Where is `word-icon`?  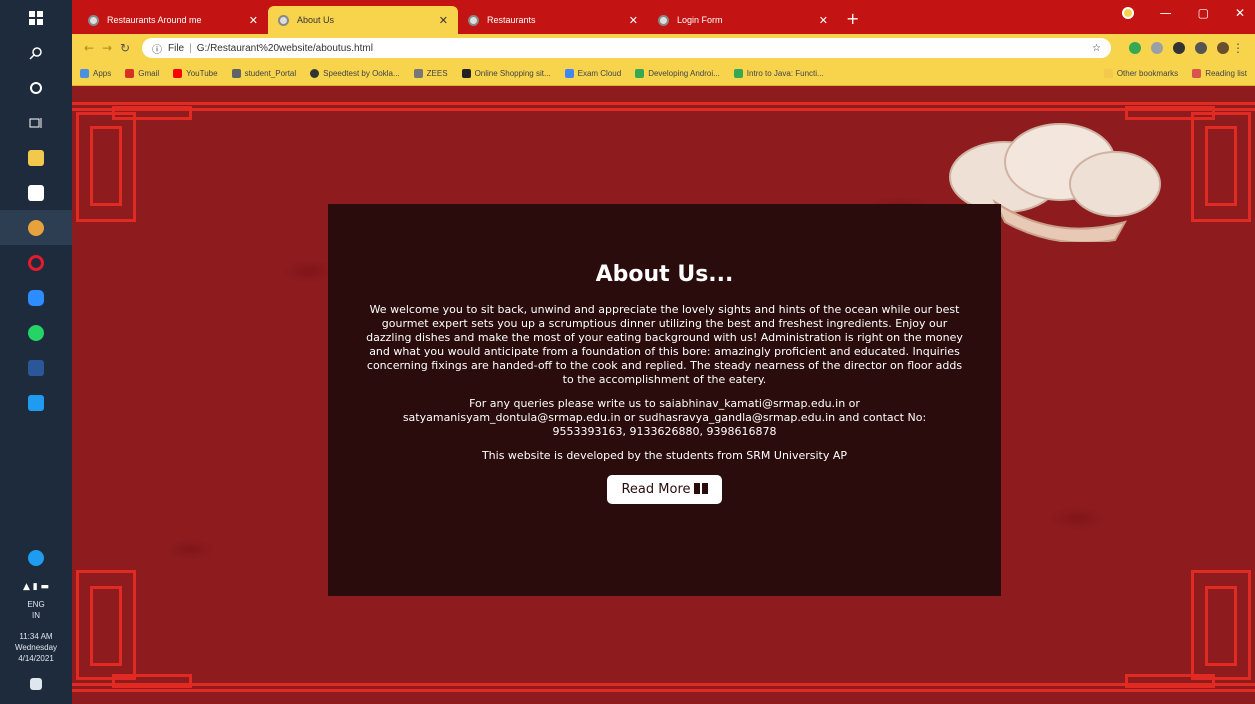 word-icon is located at coordinates (36, 367).